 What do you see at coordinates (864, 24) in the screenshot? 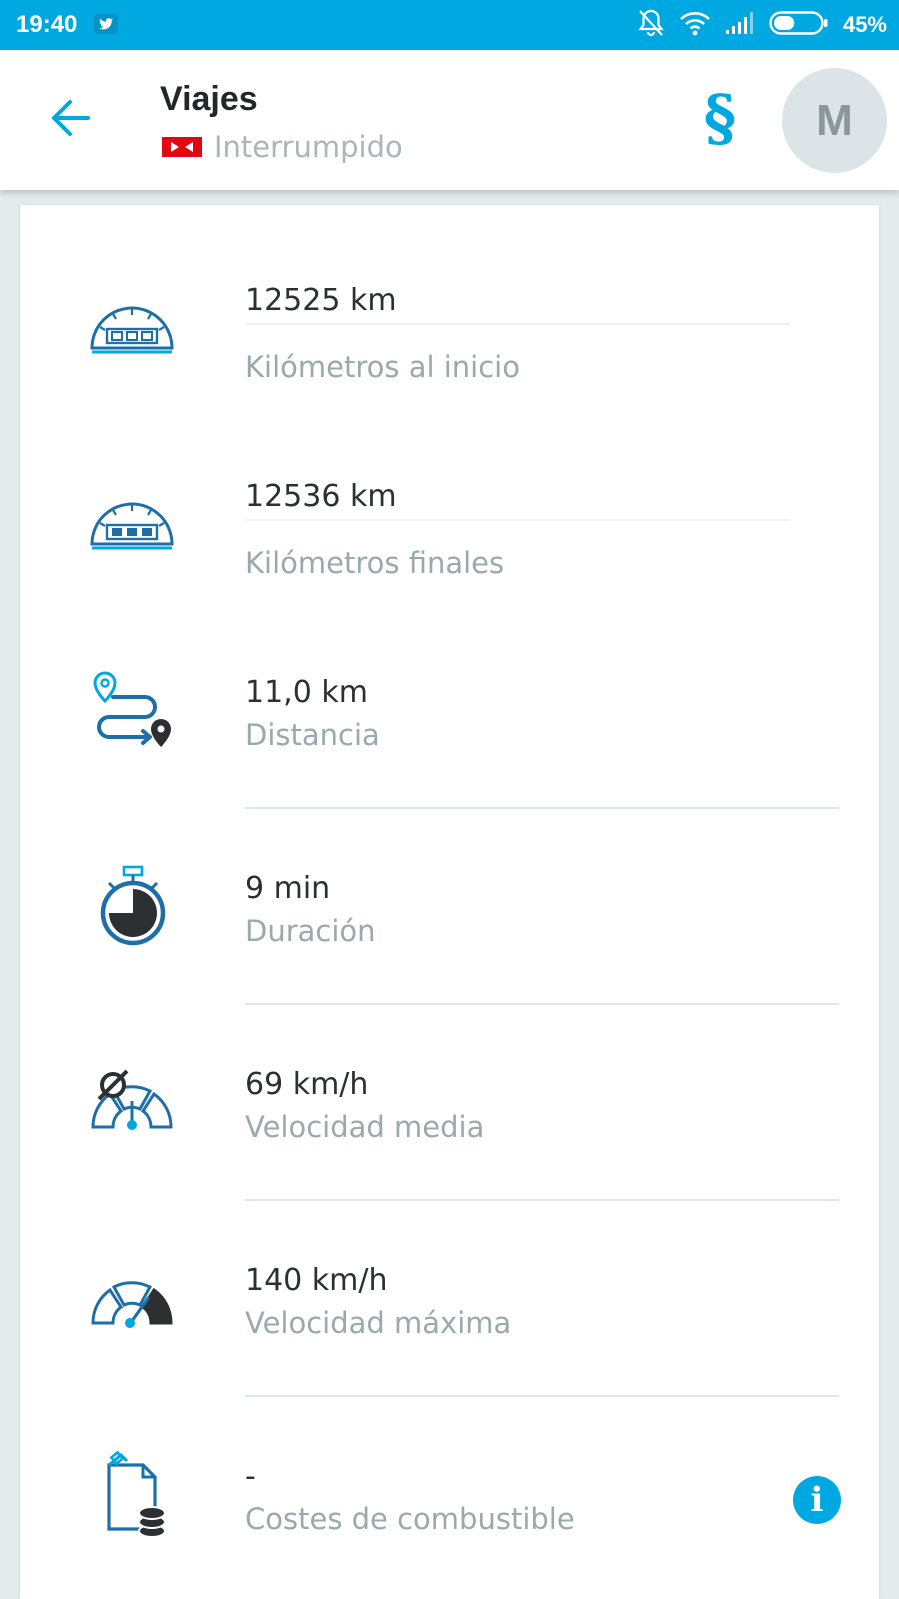
I see `battery-percent: 45%` at bounding box center [864, 24].